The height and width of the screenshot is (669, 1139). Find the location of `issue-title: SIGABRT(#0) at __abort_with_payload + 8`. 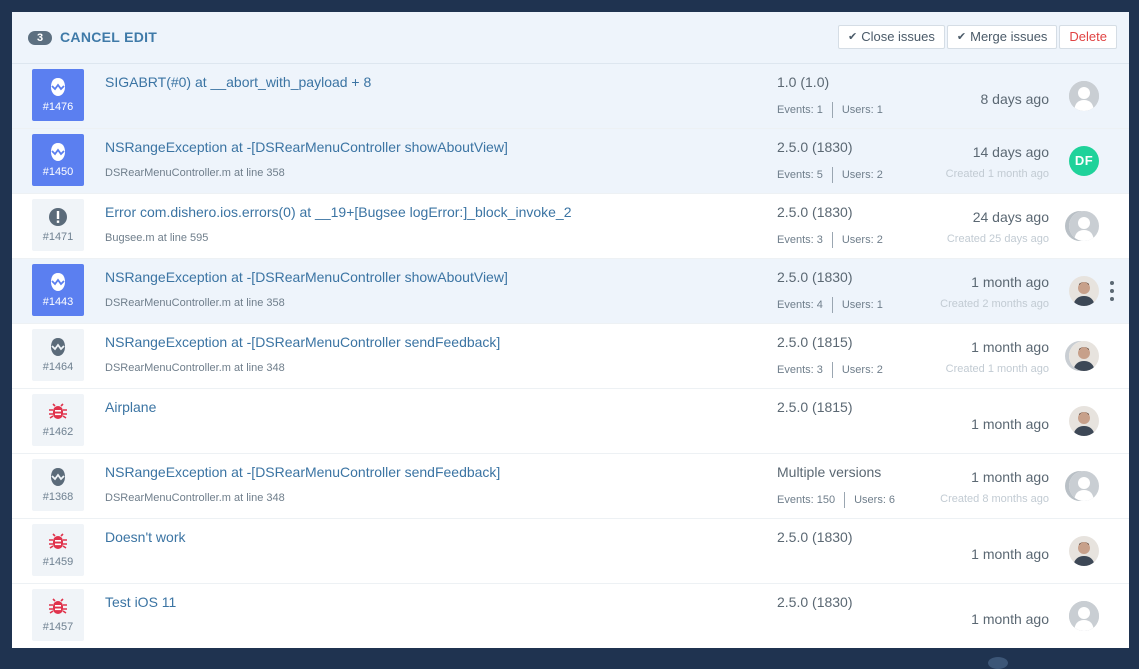

issue-title: SIGABRT(#0) at __abort_with_payload + 8 is located at coordinates (238, 82).